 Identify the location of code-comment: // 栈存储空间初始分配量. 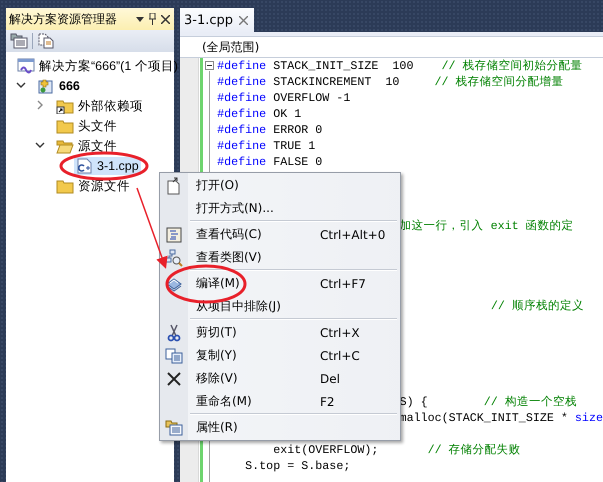
(512, 66).